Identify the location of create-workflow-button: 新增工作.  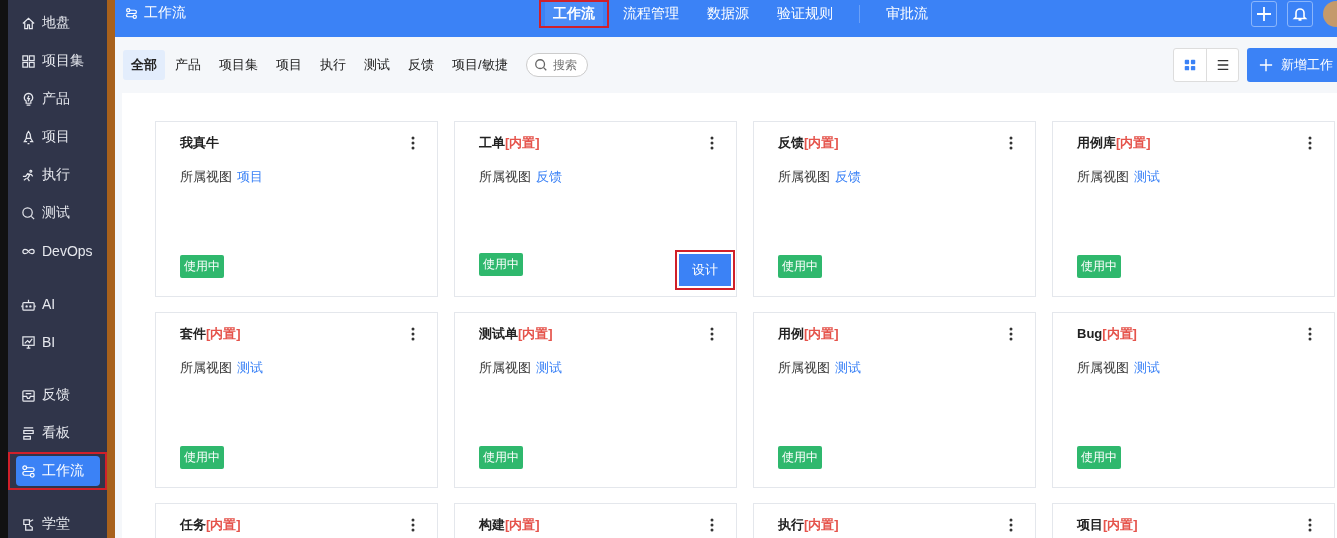
(1292, 65).